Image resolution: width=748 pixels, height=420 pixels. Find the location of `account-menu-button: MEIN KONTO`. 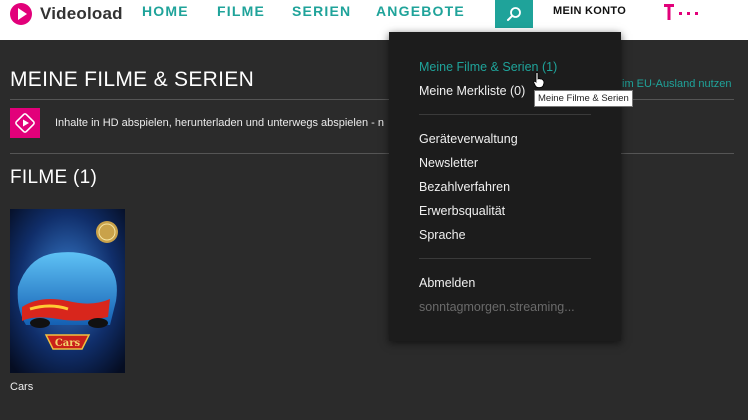

account-menu-button: MEIN KONTO is located at coordinates (589, 11).